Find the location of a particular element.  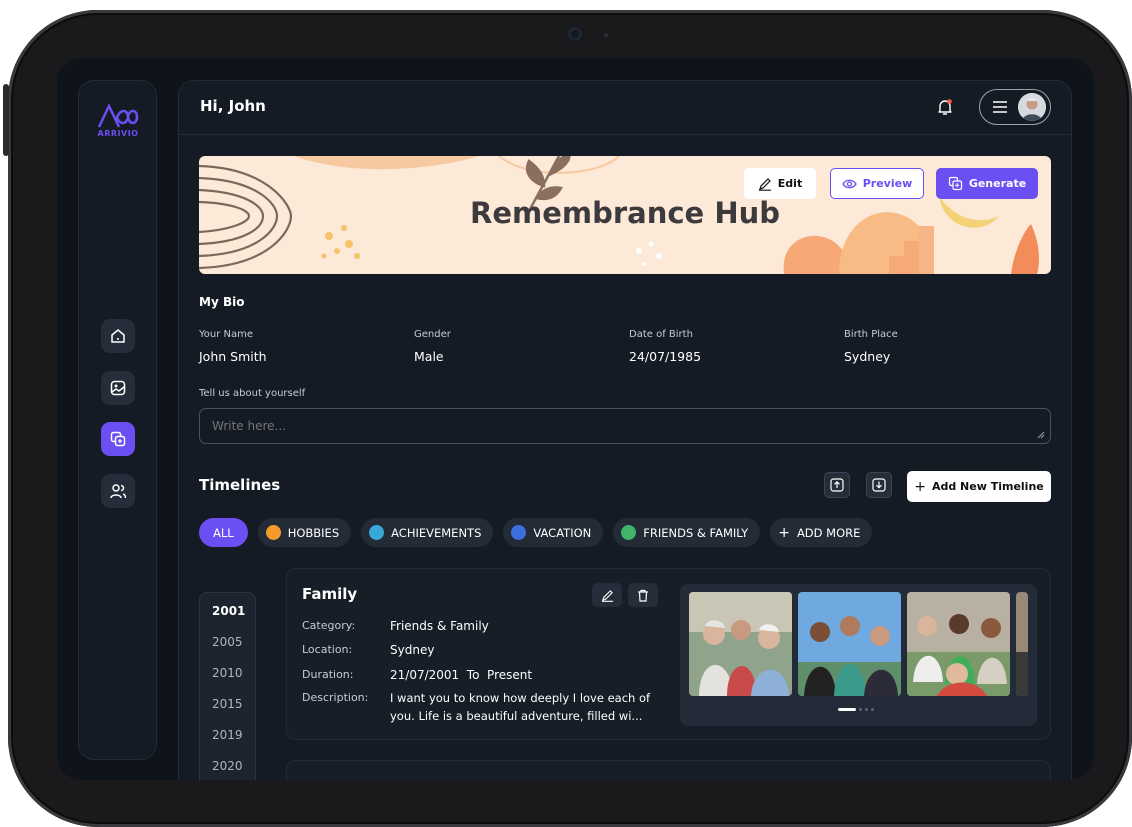

friends-family-icon is located at coordinates (629, 532).